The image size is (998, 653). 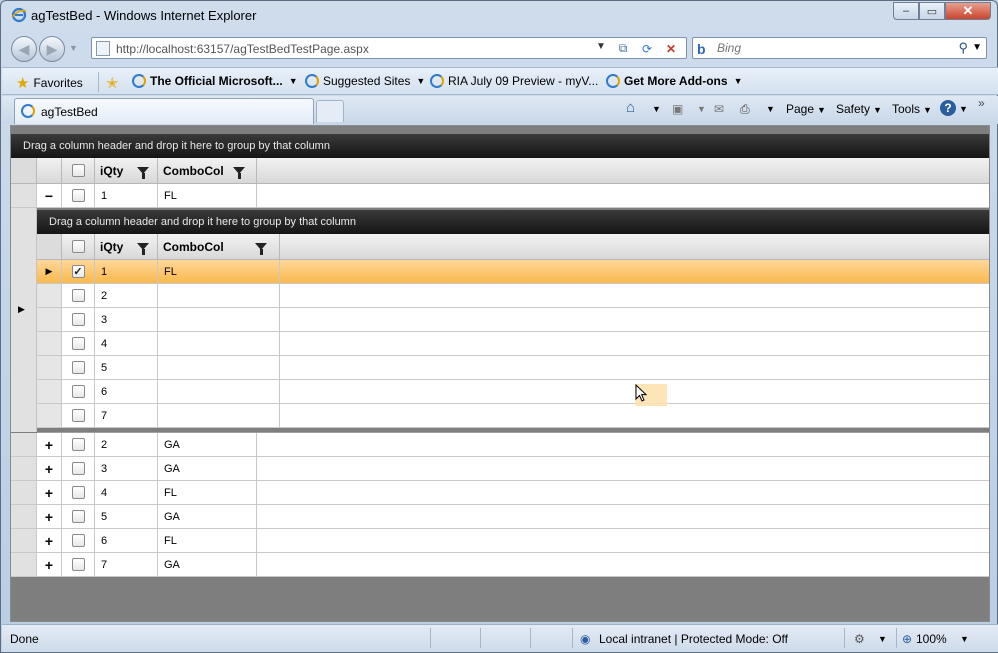 I want to click on history-dropdown-icon: ▼, so click(x=73, y=48).